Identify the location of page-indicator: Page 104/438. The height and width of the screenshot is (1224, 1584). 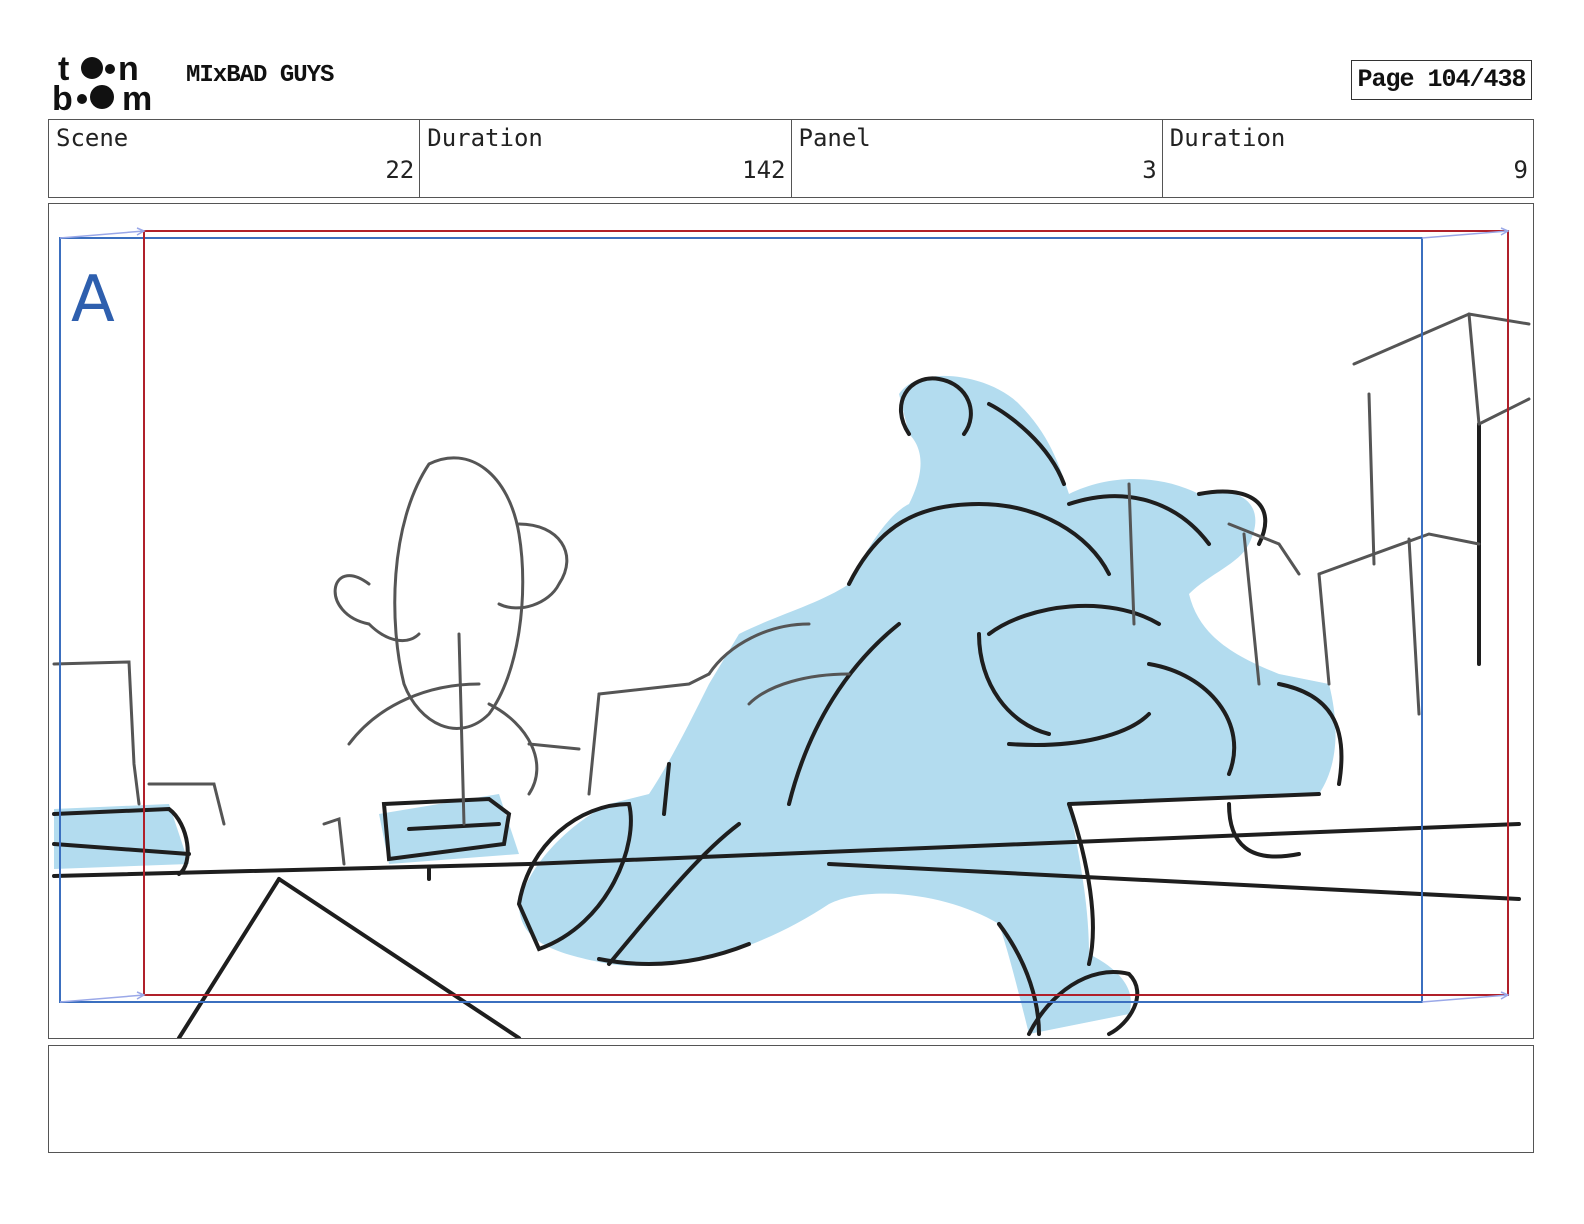
(1441, 80).